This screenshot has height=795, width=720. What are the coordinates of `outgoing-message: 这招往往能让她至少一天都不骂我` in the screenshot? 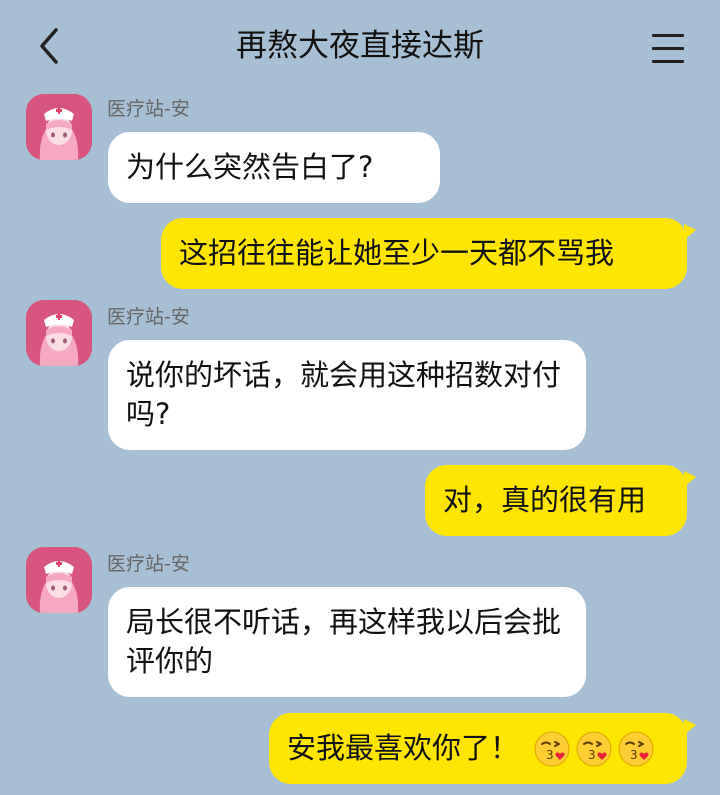 It's located at (428, 253).